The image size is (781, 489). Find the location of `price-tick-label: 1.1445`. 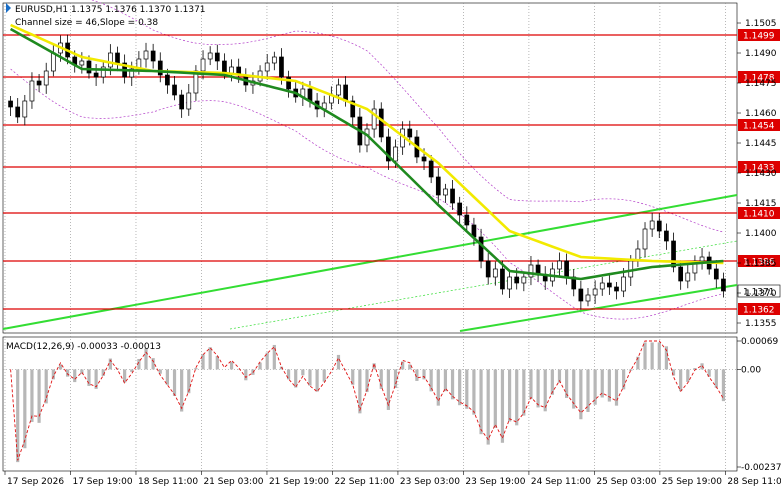

price-tick-label: 1.1445 is located at coordinates (761, 144).